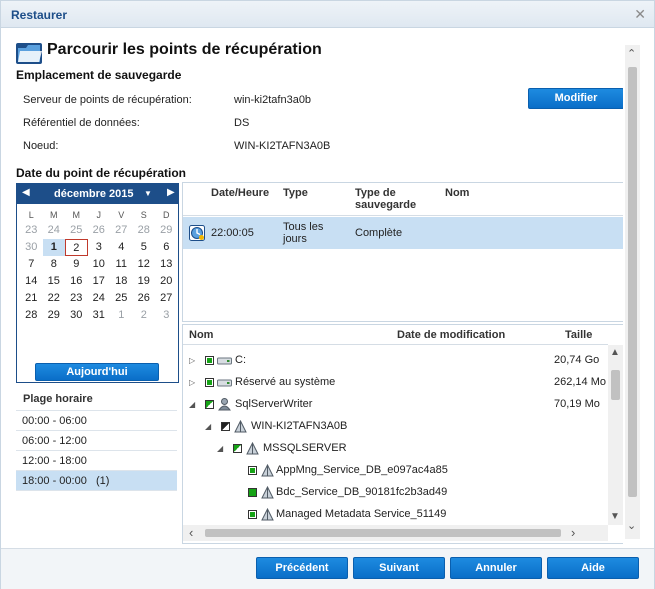  Describe the element at coordinates (615, 352) in the screenshot. I see `scroll-up-icon: ▲` at that location.